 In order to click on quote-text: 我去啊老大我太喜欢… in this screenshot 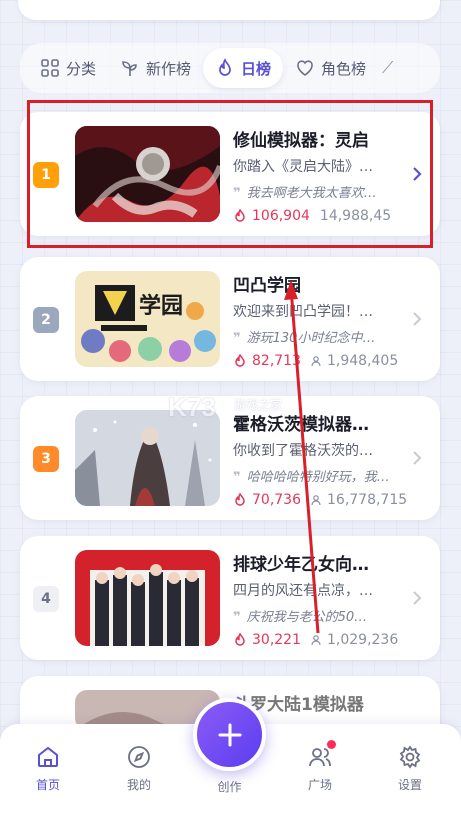, I will do `click(311, 193)`.